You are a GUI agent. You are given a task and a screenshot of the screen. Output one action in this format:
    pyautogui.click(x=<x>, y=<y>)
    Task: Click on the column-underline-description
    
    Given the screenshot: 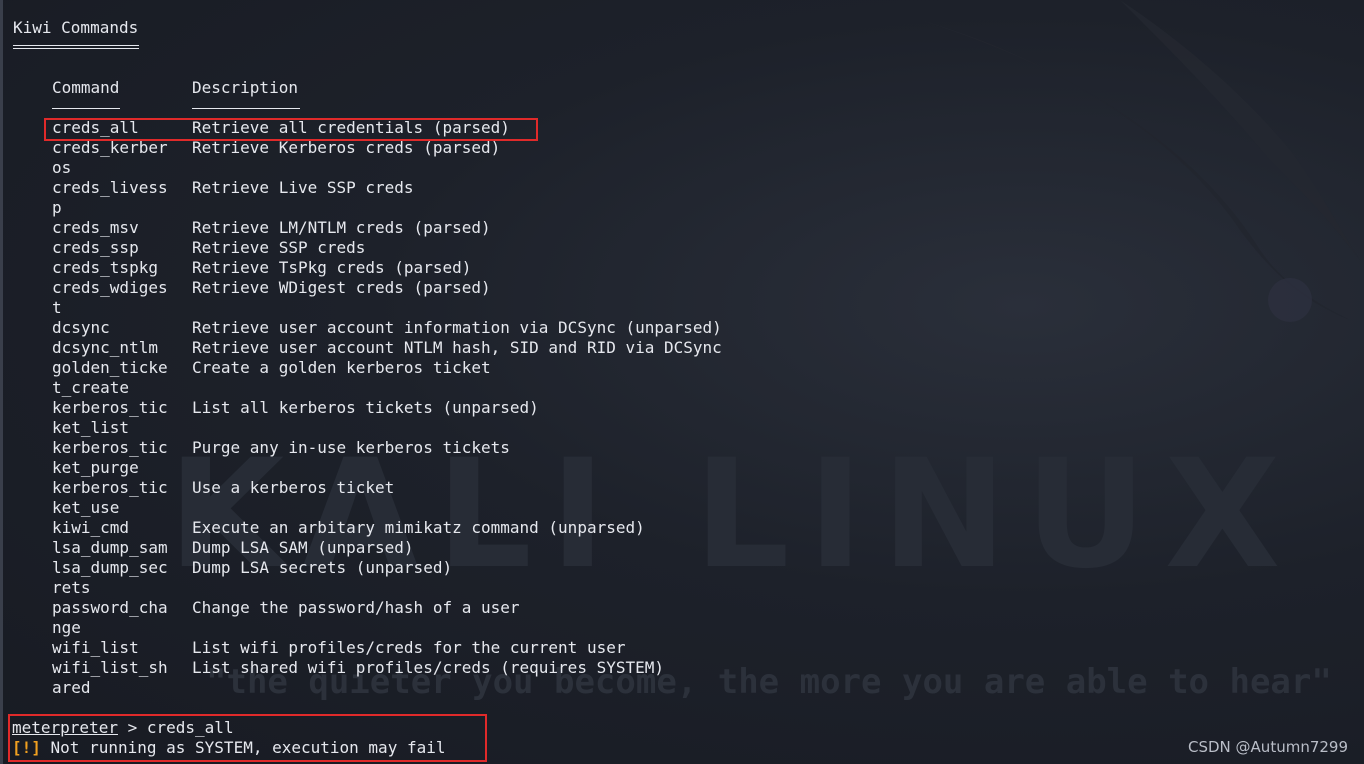 What is the action you would take?
    pyautogui.click(x=246, y=108)
    